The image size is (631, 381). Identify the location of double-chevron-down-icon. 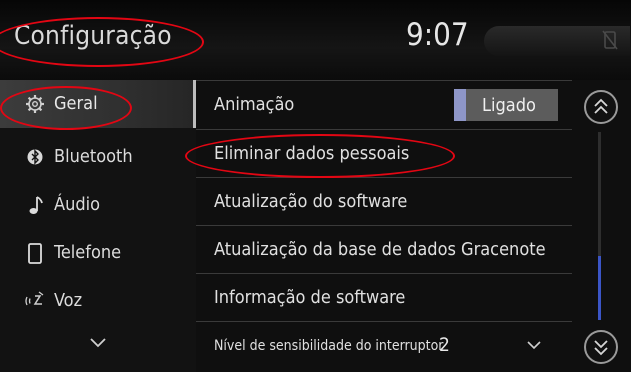
(601, 348).